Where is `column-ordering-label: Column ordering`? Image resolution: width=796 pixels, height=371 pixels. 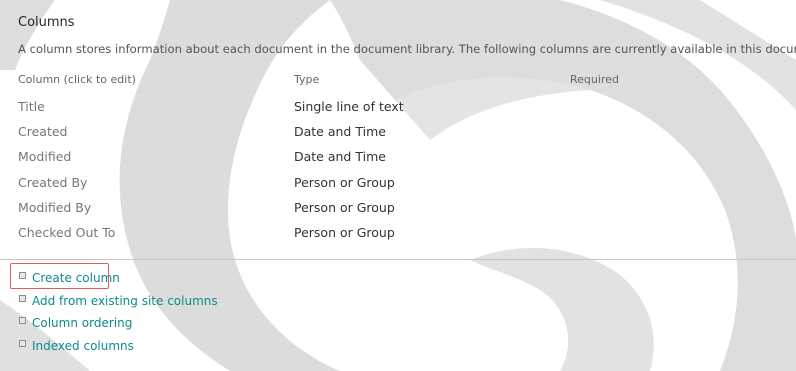 column-ordering-label: Column ordering is located at coordinates (82, 323).